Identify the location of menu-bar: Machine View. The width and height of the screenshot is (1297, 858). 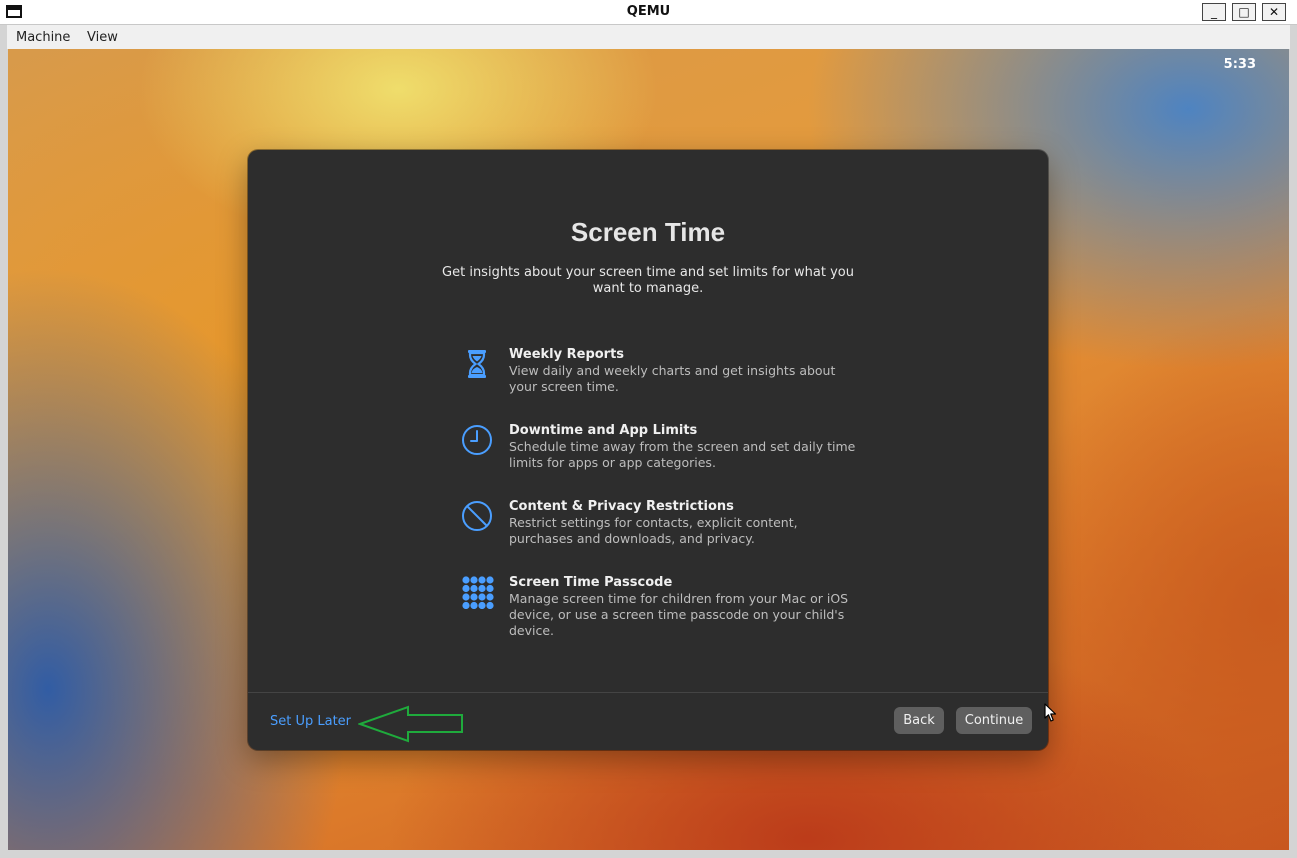
(648, 37).